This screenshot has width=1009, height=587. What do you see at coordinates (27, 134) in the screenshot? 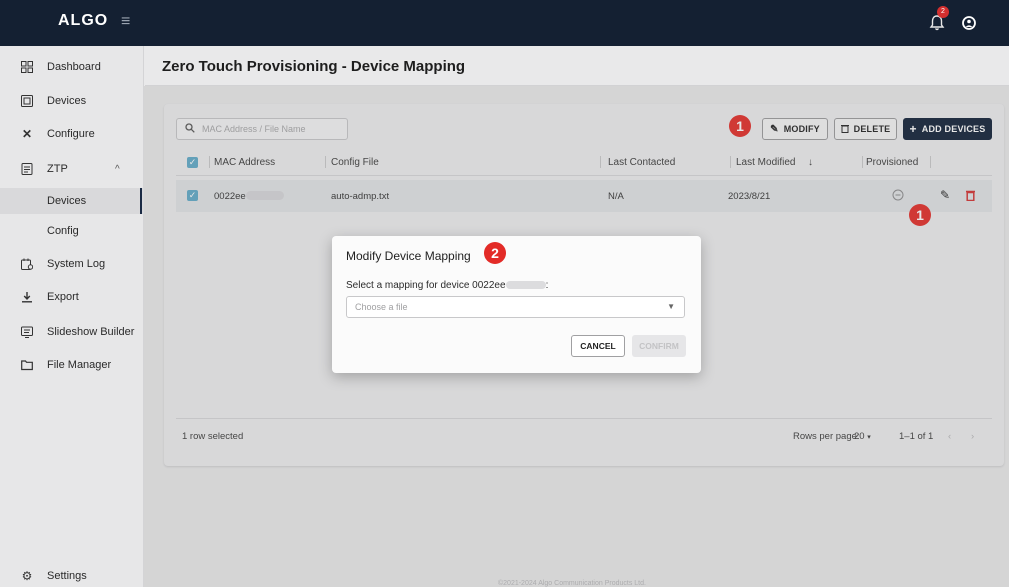
I see `tools-icon: ✕` at bounding box center [27, 134].